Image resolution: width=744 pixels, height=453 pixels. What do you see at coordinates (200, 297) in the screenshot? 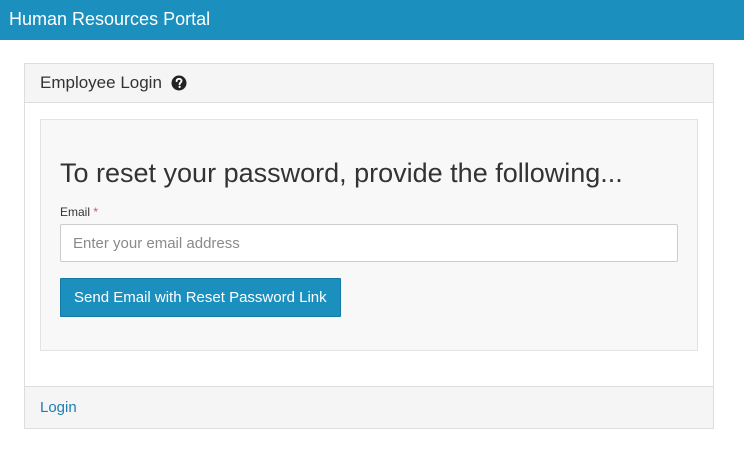
I see `send-reset-link-button: Send Email with Reset Password Link` at bounding box center [200, 297].